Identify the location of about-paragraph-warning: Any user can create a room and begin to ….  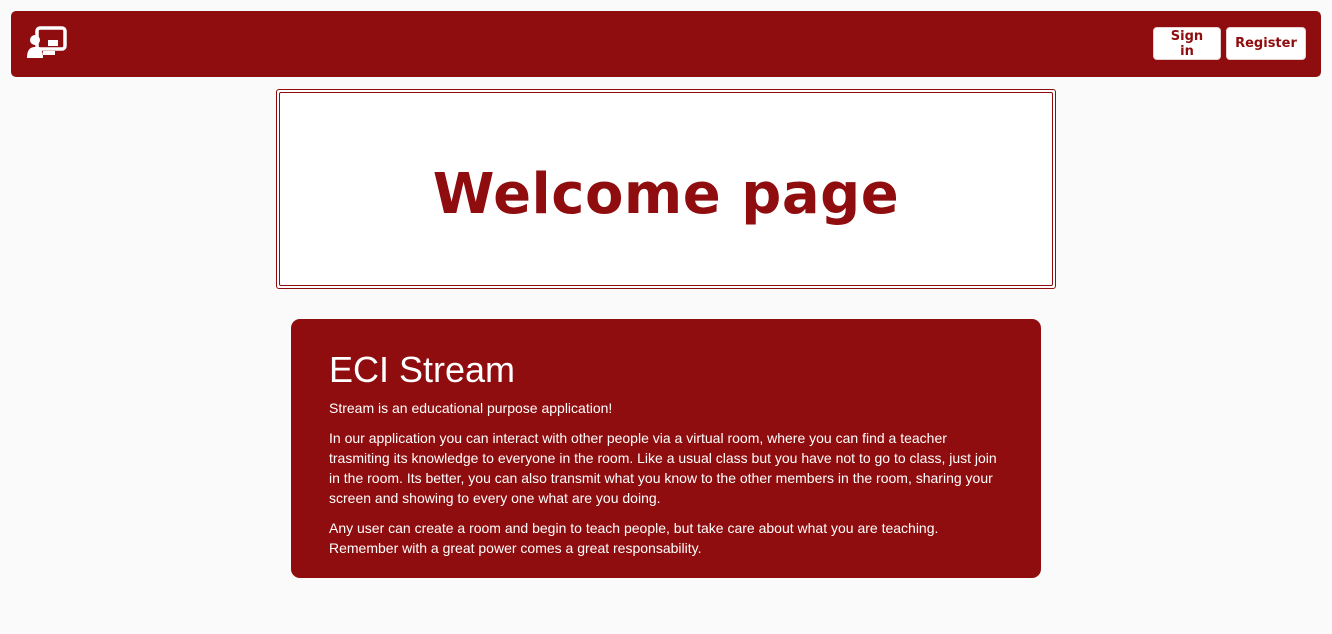
(634, 538).